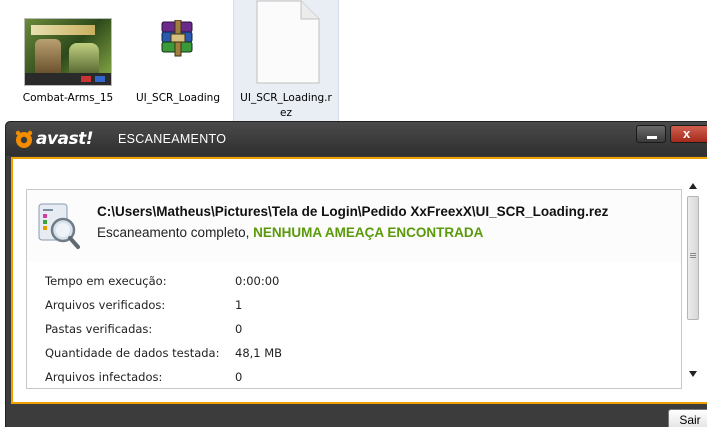  I want to click on image-thumbnail-icon, so click(68, 52).